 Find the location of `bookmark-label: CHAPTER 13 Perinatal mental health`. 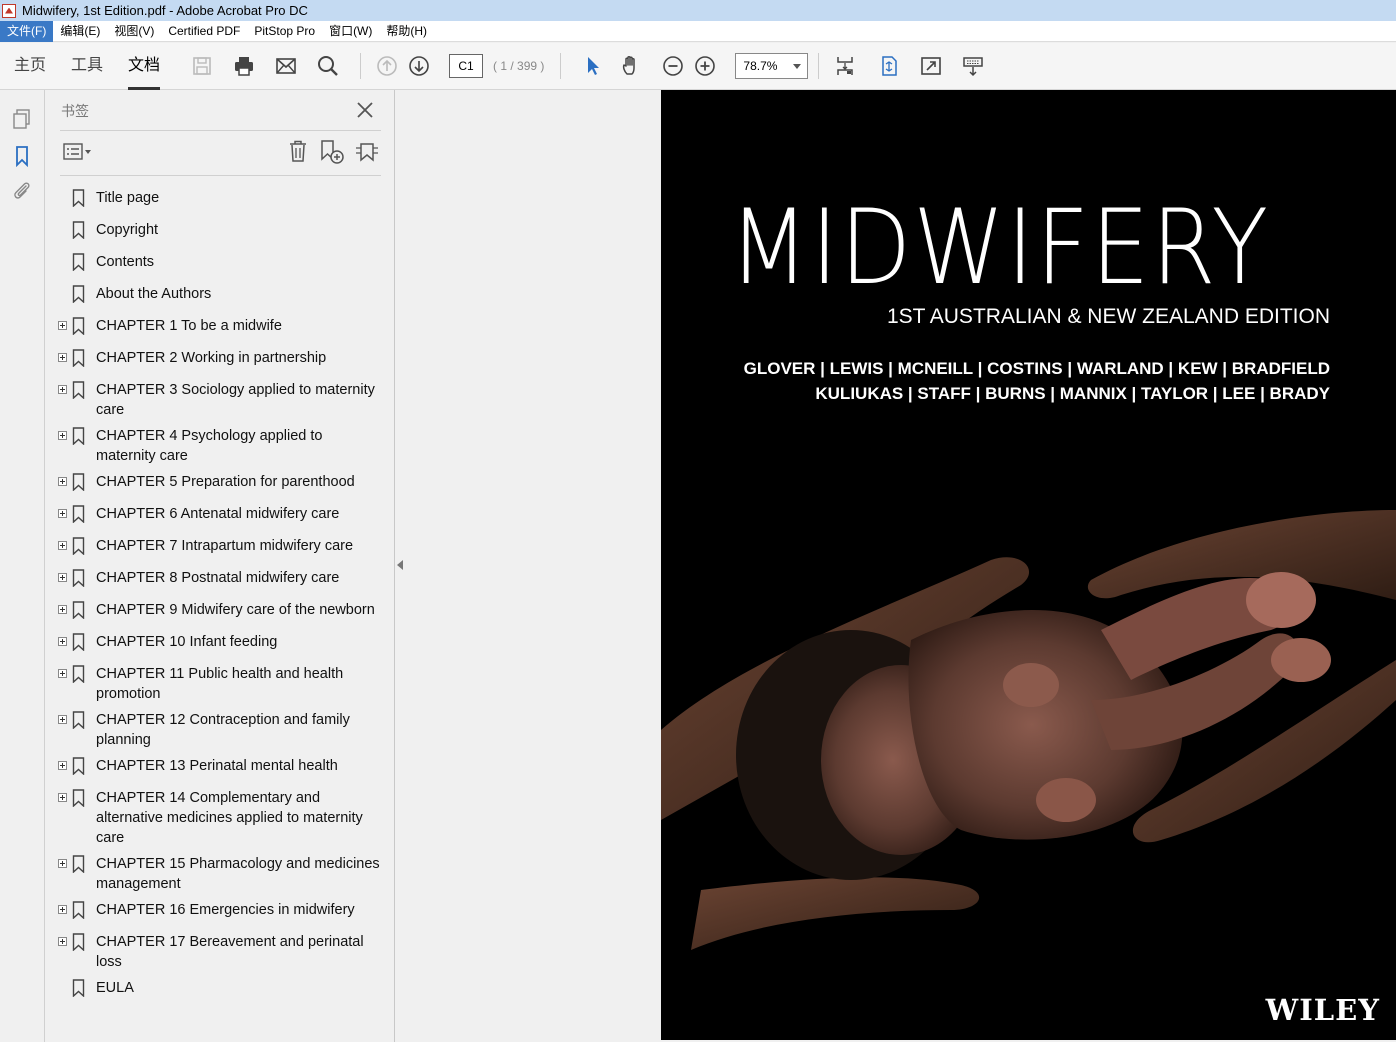

bookmark-label: CHAPTER 13 Perinatal mental health is located at coordinates (217, 766).